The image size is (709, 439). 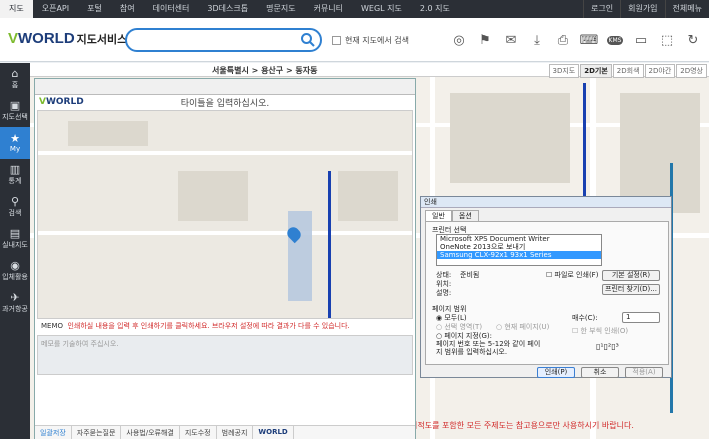 What do you see at coordinates (97, 432) in the screenshot?
I see `print-tab: 자주묻는질문` at bounding box center [97, 432].